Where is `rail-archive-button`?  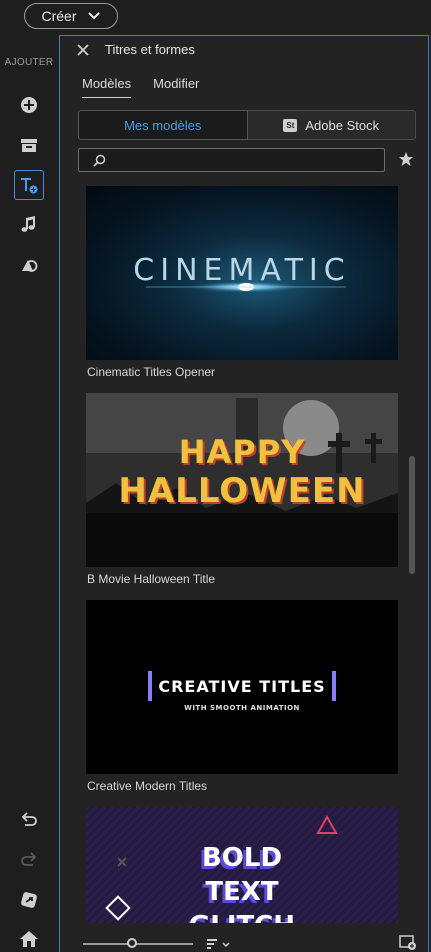 rail-archive-button is located at coordinates (29, 145).